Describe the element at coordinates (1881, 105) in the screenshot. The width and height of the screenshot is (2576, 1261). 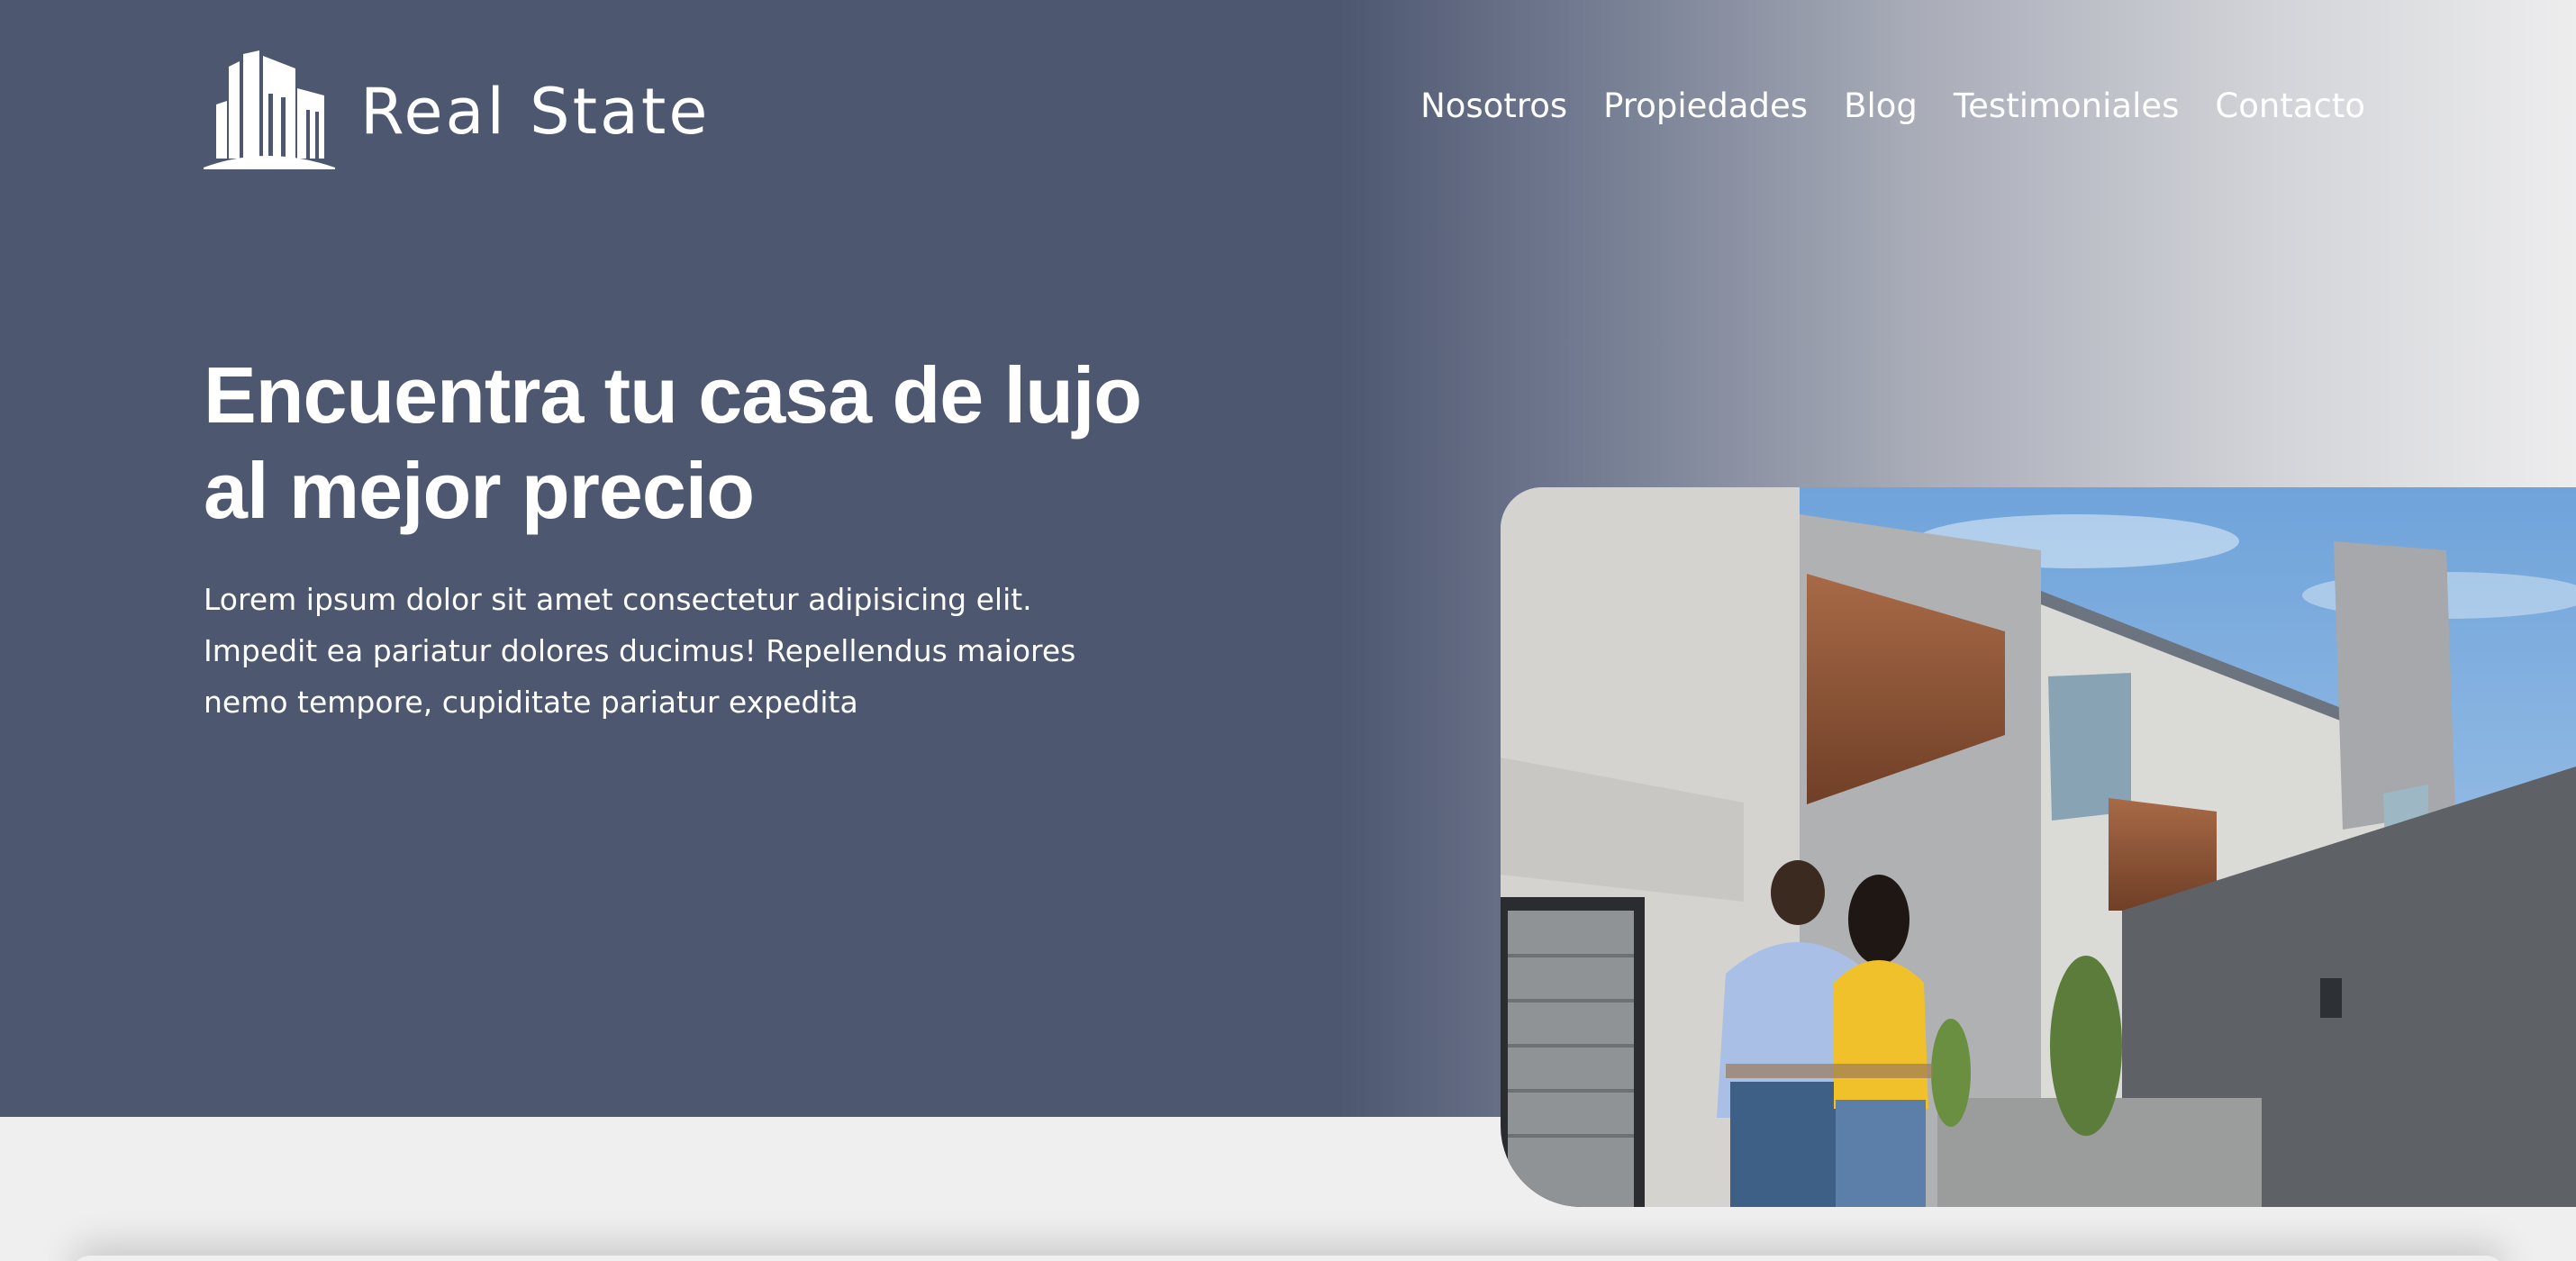
I see `nav-item-blog: Blog` at that location.